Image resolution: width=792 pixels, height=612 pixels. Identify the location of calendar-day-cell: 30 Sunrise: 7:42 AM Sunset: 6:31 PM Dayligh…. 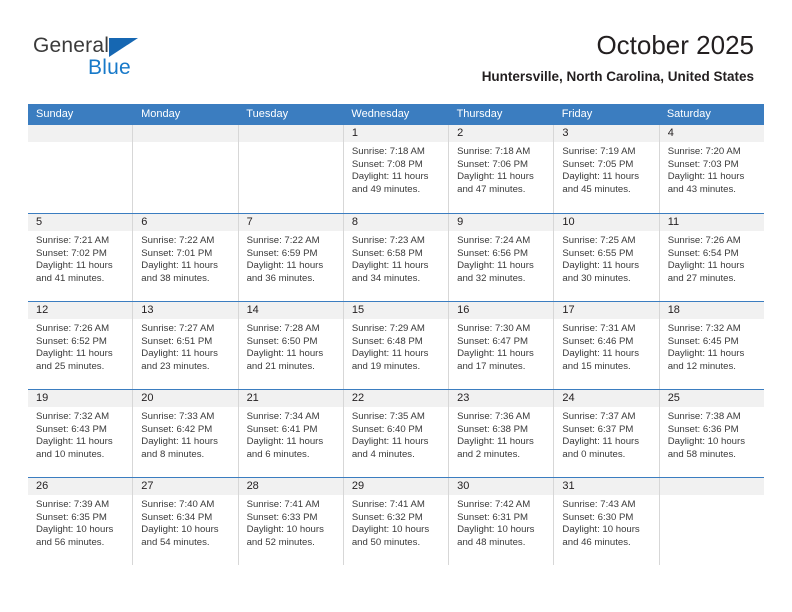
(502, 521).